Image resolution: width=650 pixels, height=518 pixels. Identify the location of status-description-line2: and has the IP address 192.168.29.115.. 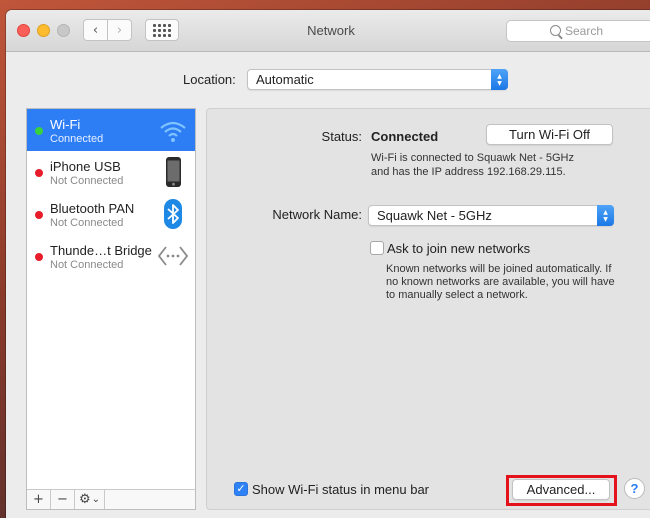
(468, 172).